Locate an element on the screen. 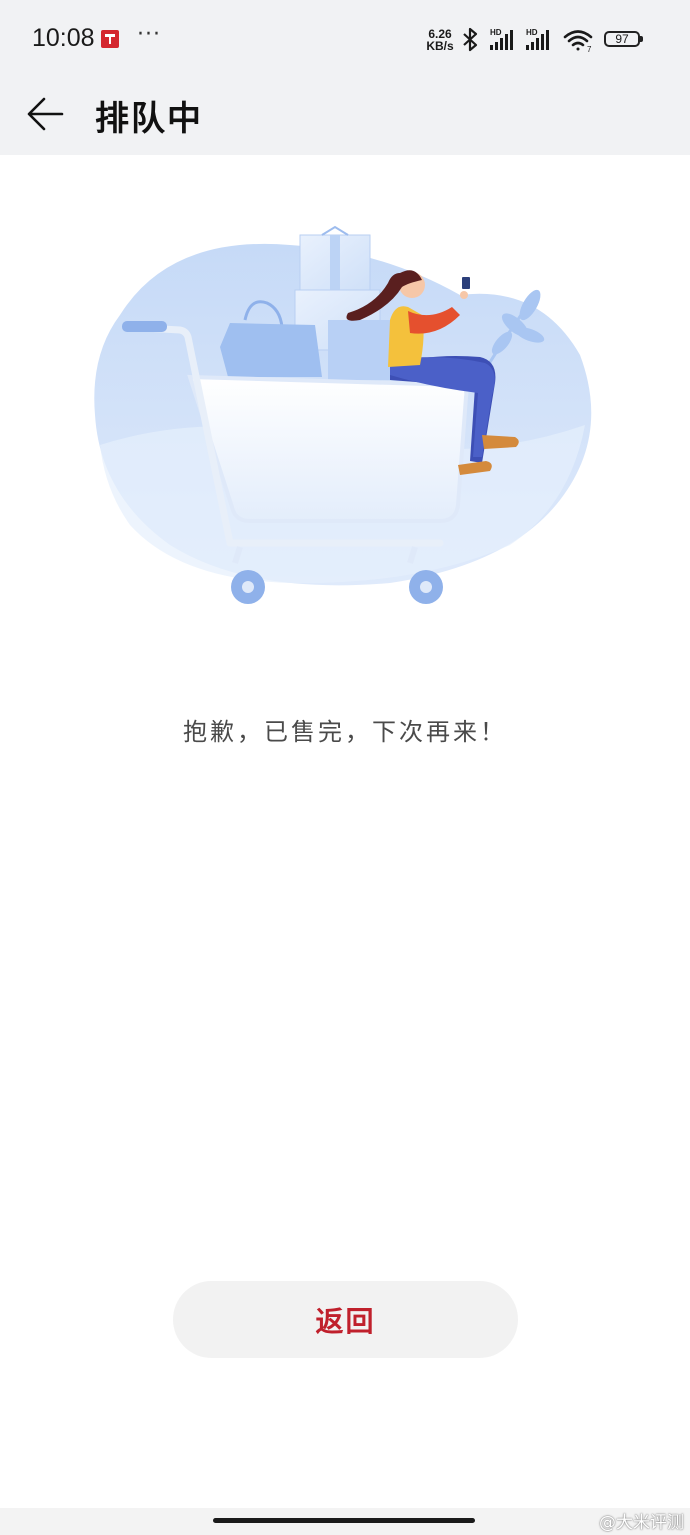  app-notification-icon is located at coordinates (110, 39).